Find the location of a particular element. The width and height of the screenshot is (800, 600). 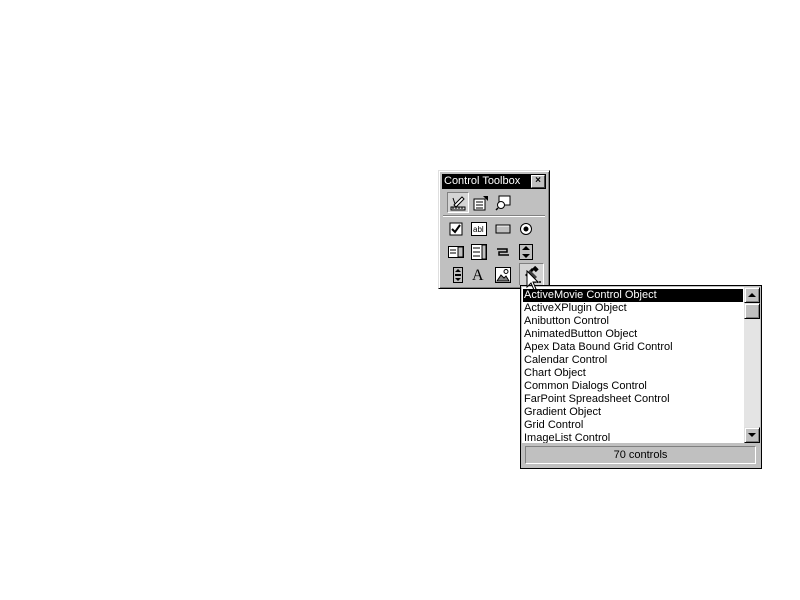

toolbox-separator is located at coordinates (494, 216).